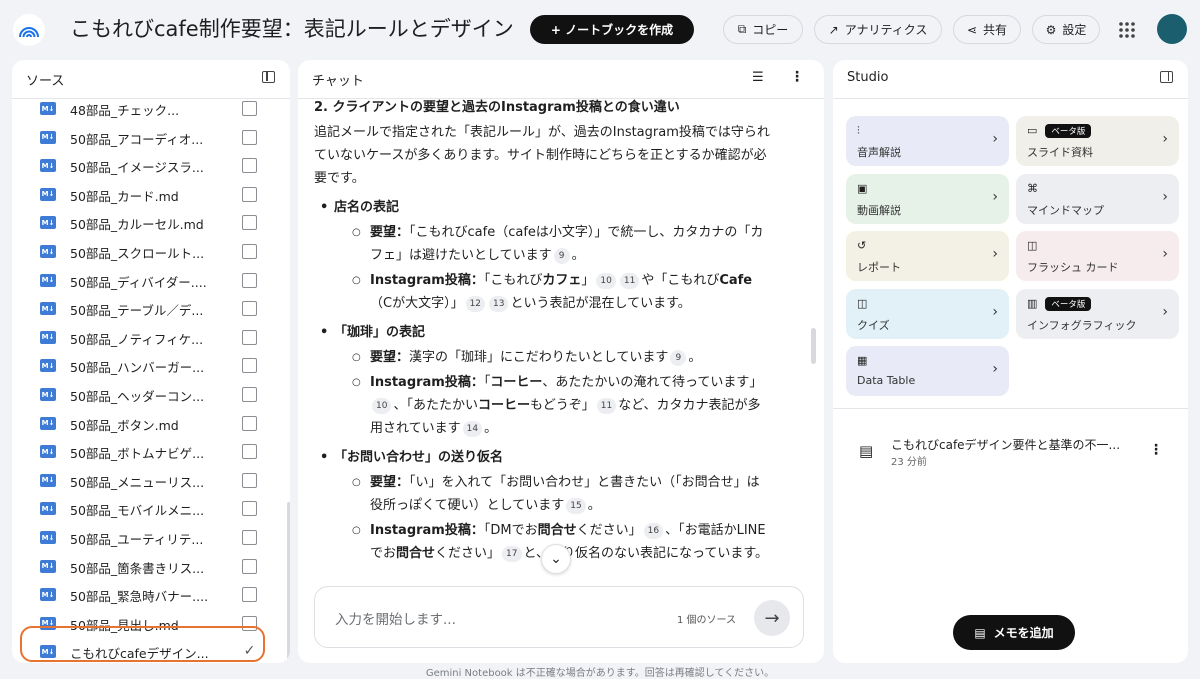  What do you see at coordinates (475, 303) in the screenshot?
I see `citation-chip: 12` at bounding box center [475, 303].